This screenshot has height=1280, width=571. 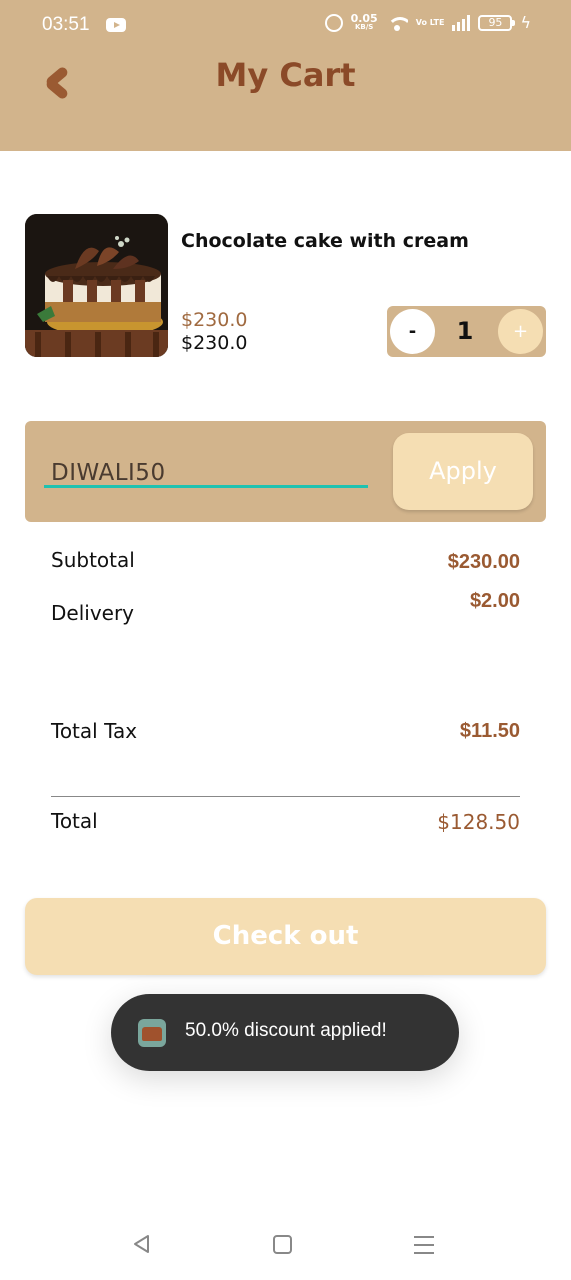 I want to click on tax-label: Total Tax, so click(x=94, y=731).